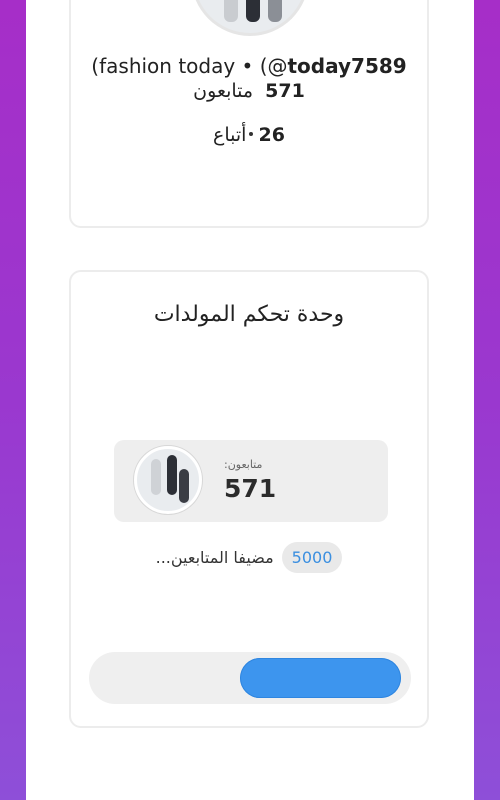 The width and height of the screenshot is (500, 800). I want to click on following-count: 26, so click(271, 135).